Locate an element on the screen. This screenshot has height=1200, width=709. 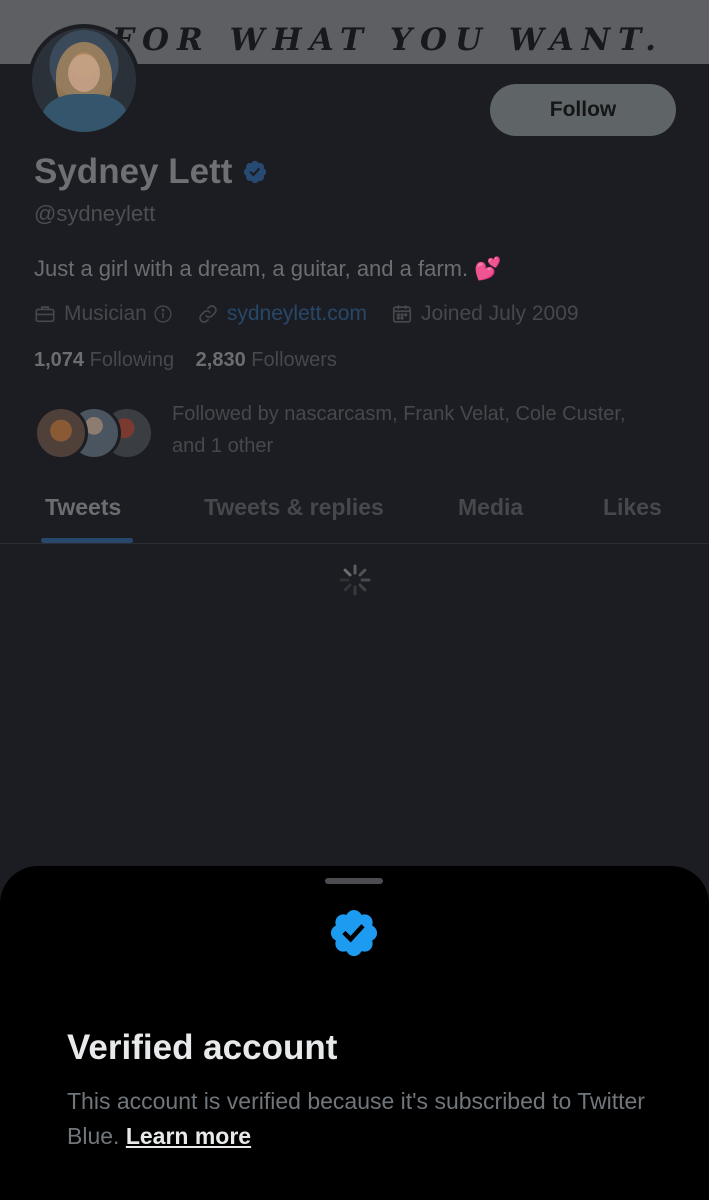
followed-by-avatars is located at coordinates (99, 434).